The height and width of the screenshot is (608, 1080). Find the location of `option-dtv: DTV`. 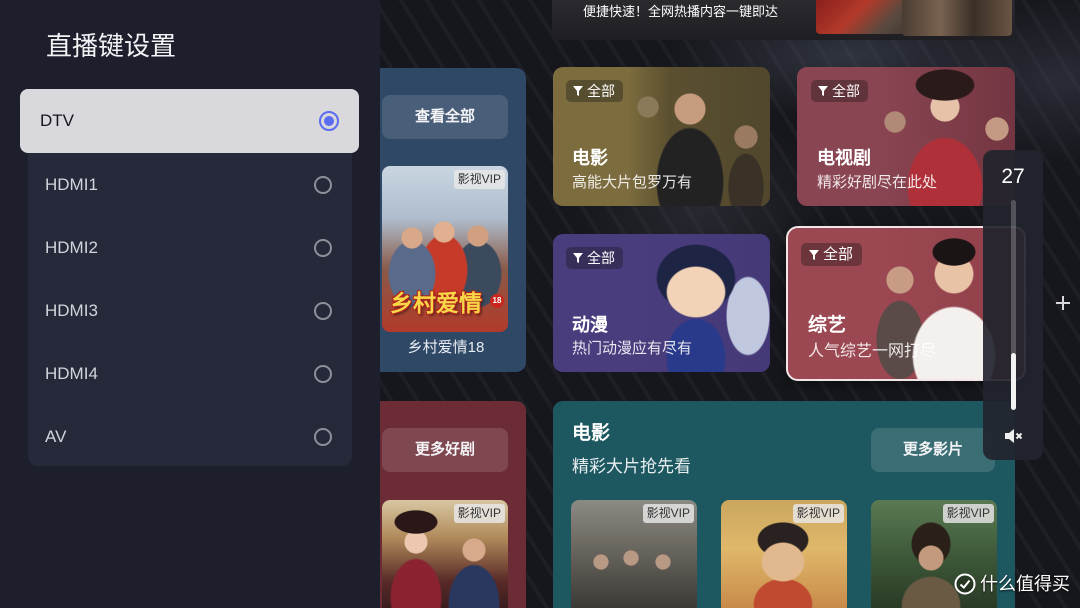

option-dtv: DTV is located at coordinates (189, 121).